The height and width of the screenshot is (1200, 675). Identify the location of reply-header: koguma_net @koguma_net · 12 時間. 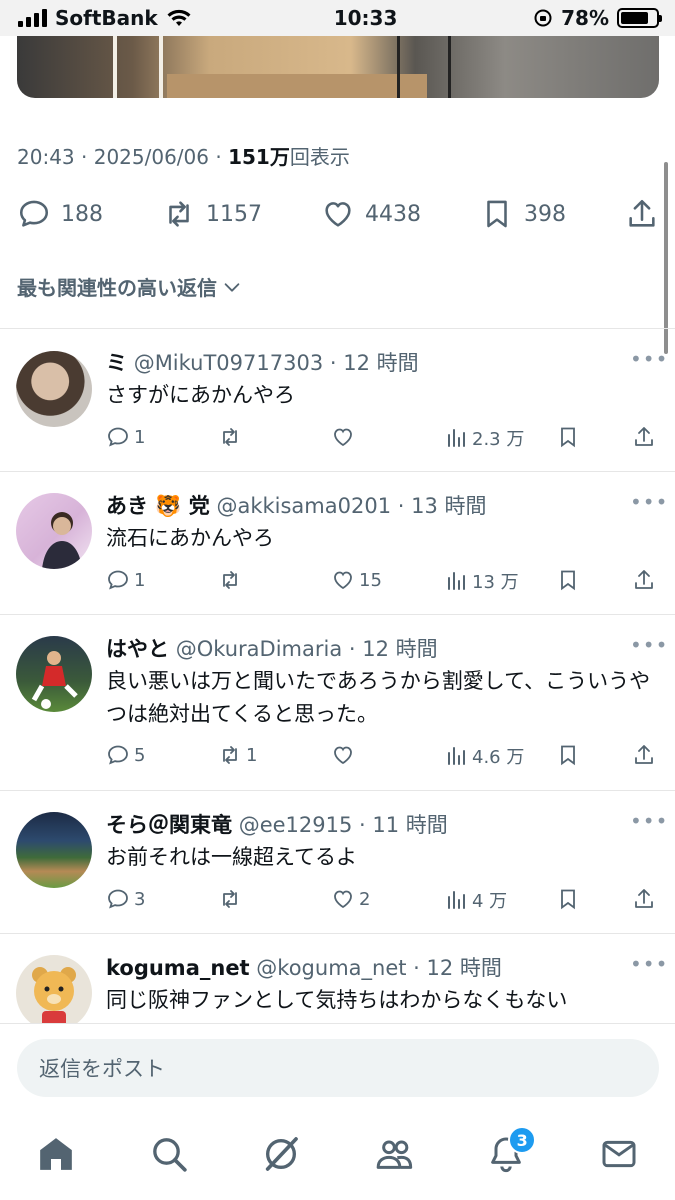
(304, 968).